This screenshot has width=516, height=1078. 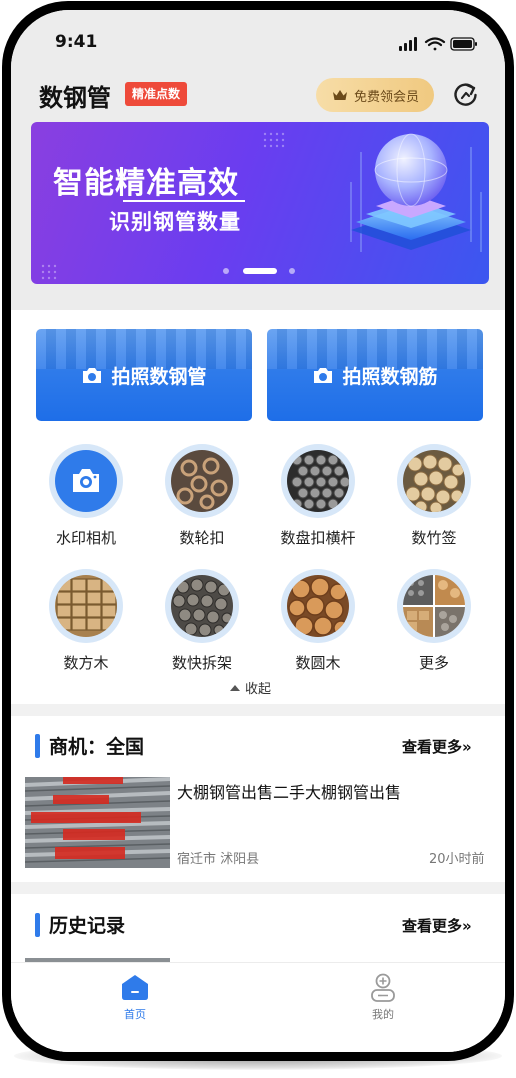 I want to click on count-steel-pipe-card: 拍照数钢管, so click(x=144, y=375).